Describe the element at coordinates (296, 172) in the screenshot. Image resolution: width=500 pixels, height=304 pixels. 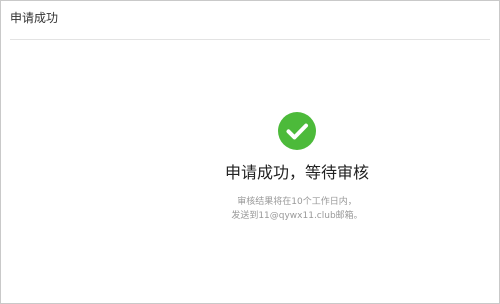
I see `success-title: 申请成功，等待审核` at that location.